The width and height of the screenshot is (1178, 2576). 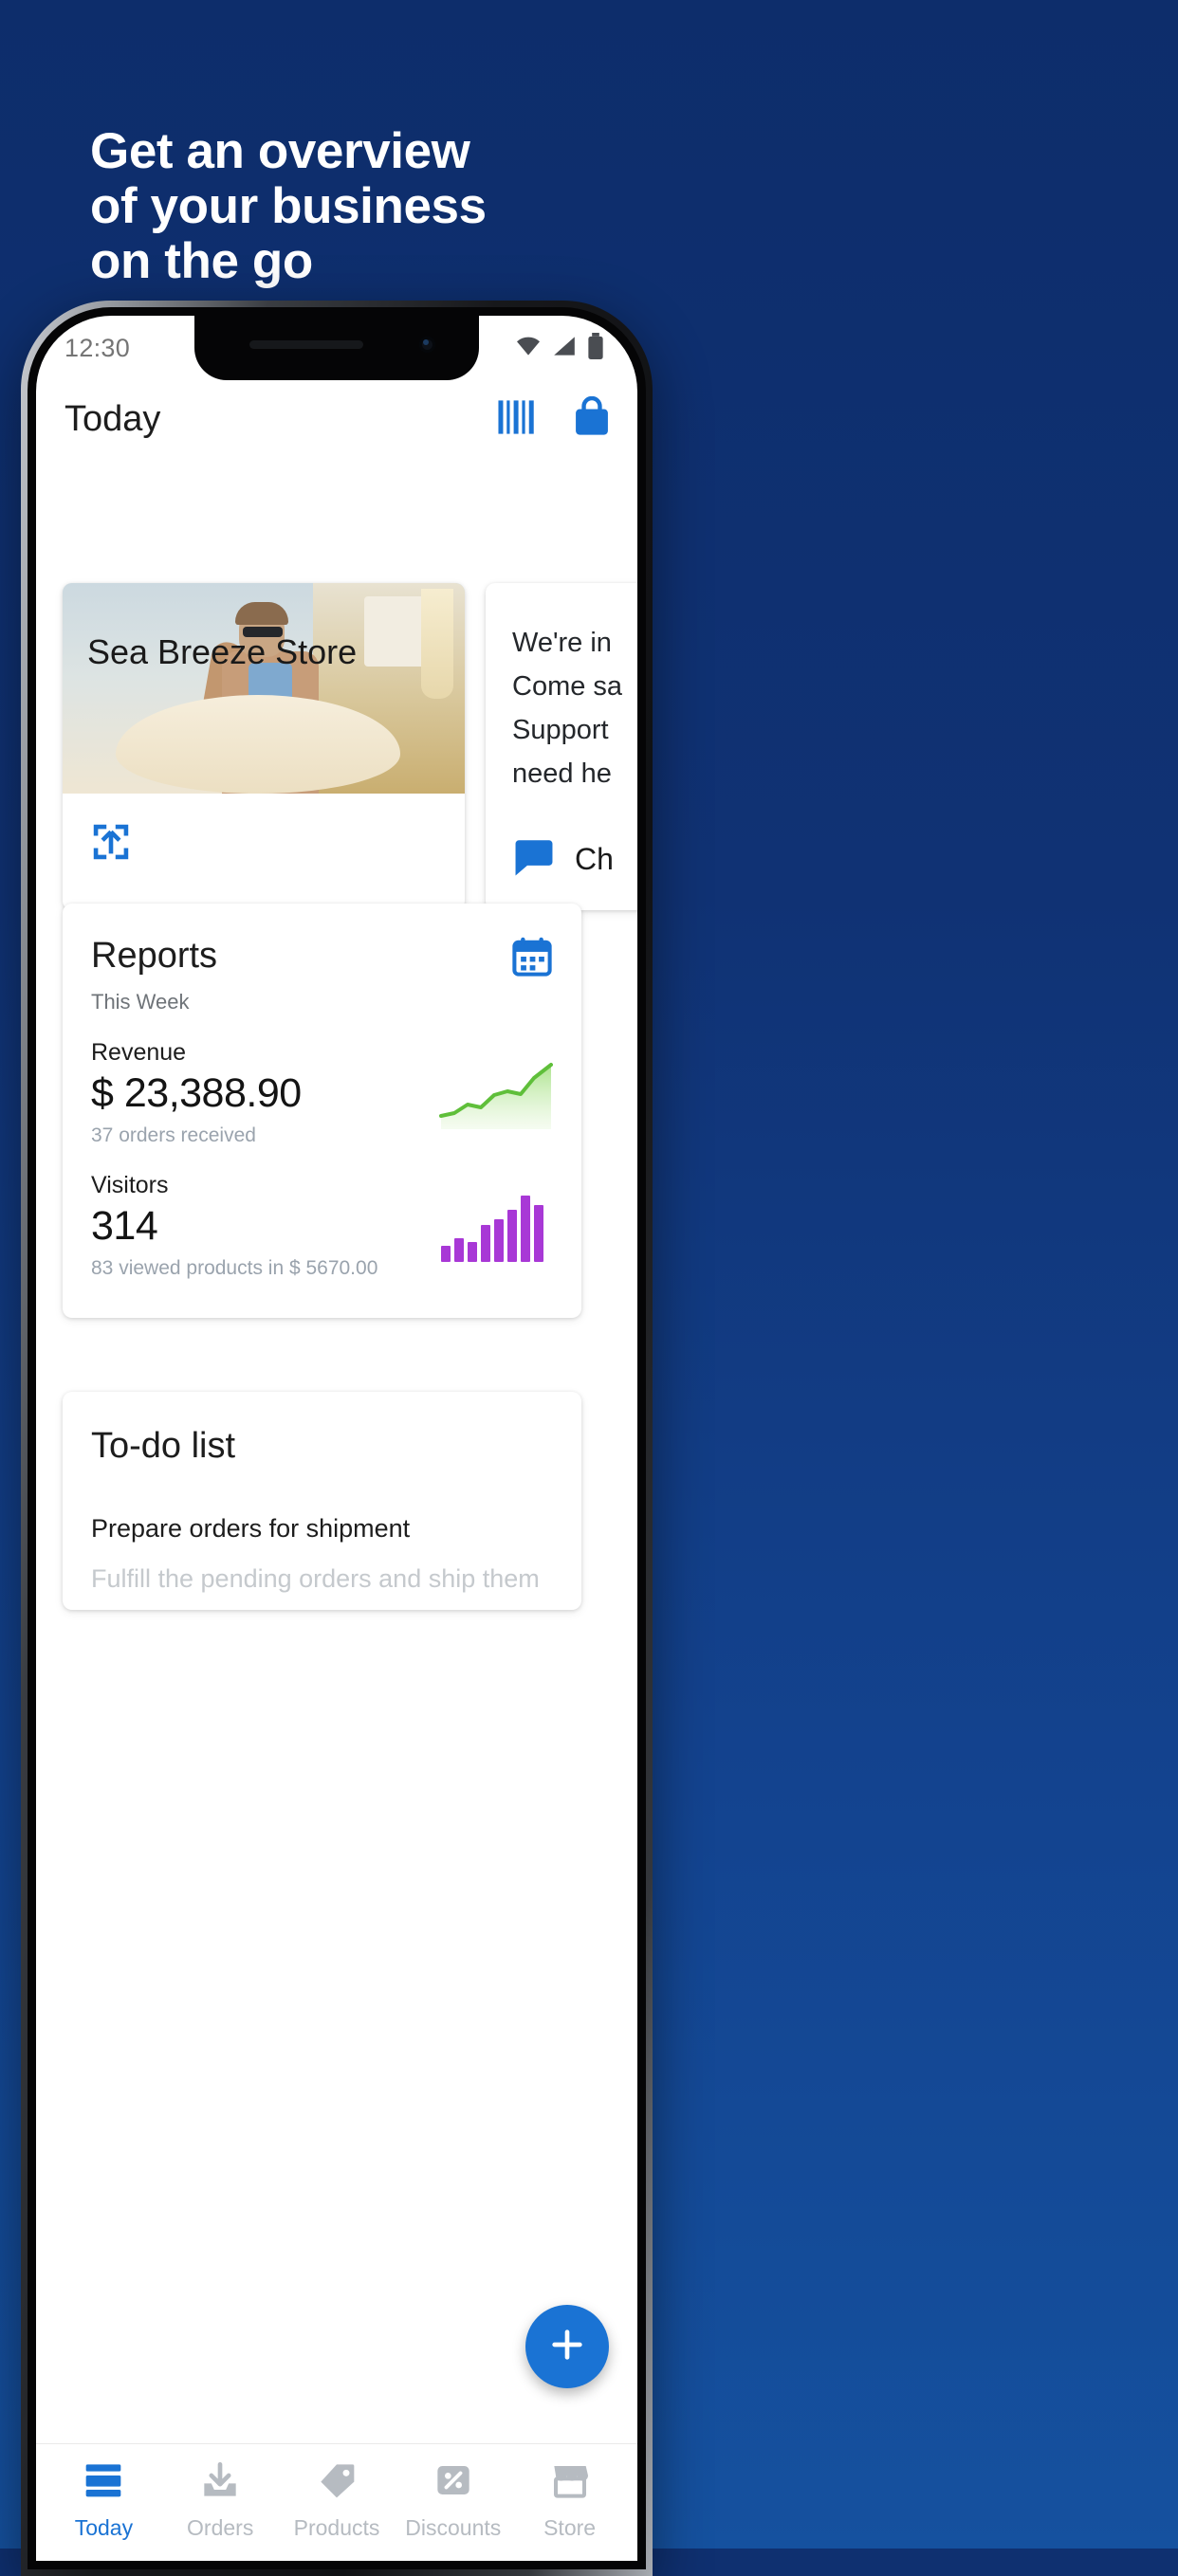 I want to click on shopping-bag-icon, so click(x=592, y=419).